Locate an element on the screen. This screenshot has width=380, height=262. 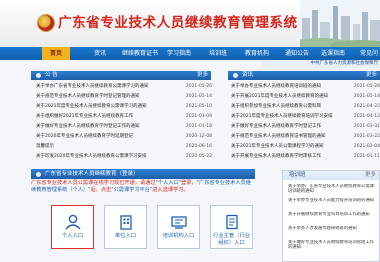
news-date: 2021-02-04 is located at coordinates (366, 146).